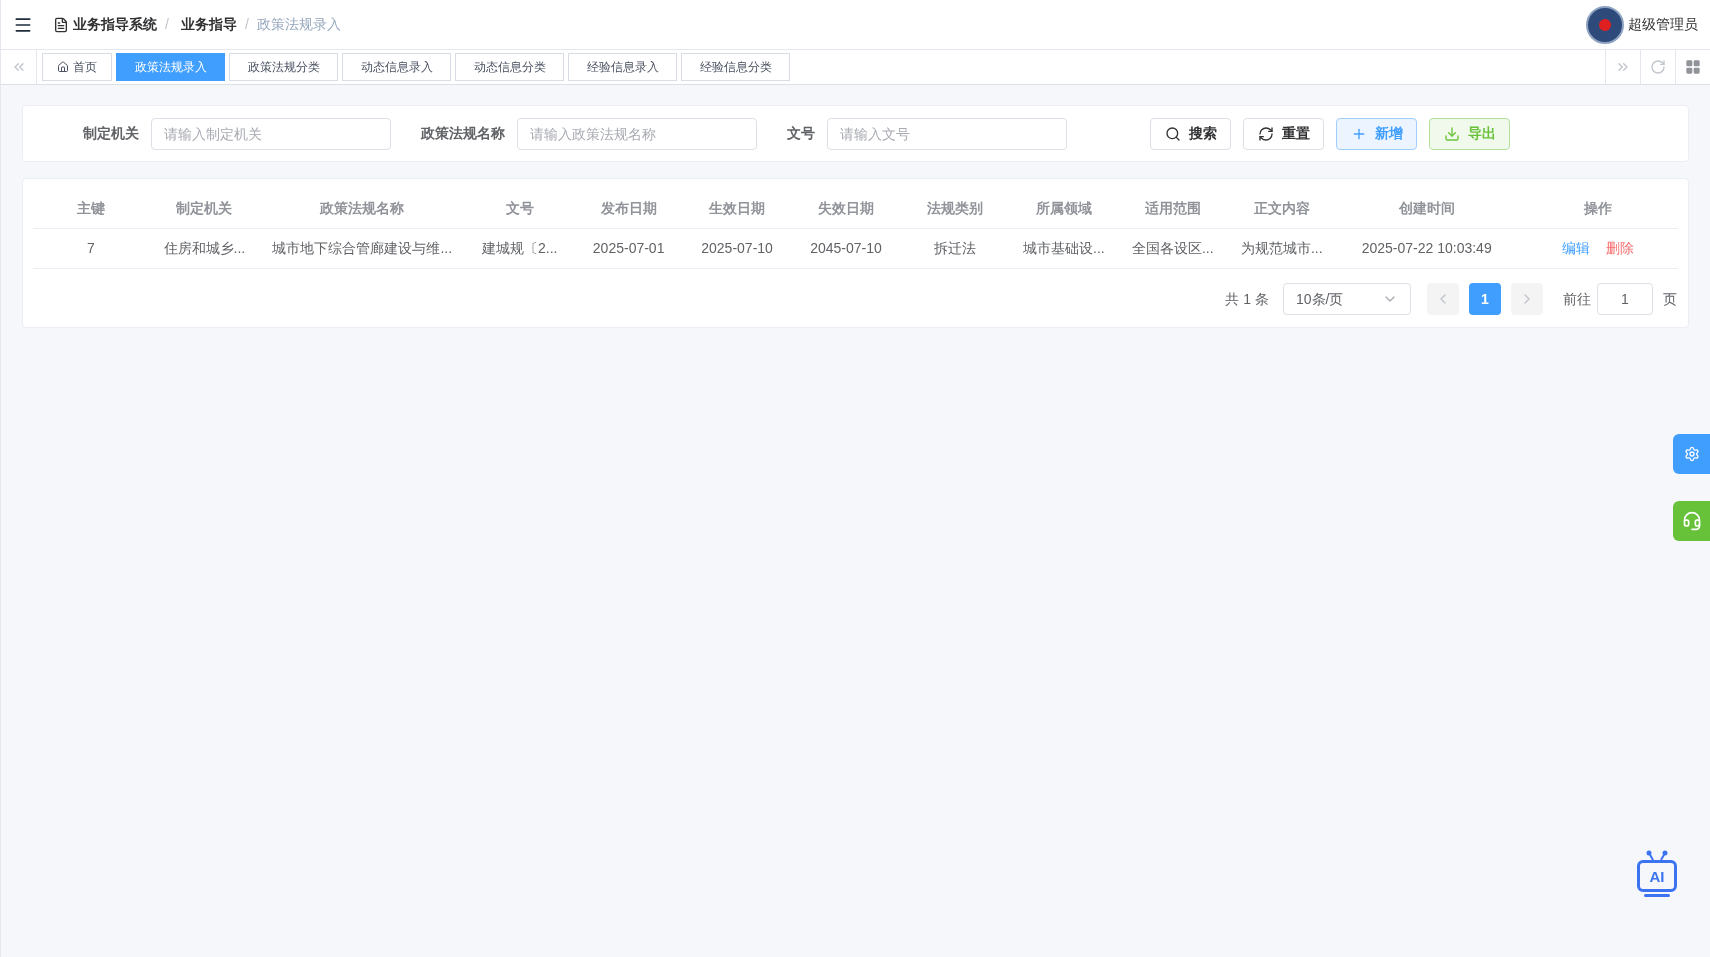 Image resolution: width=1710 pixels, height=957 pixels. I want to click on home-icon, so click(63, 67).